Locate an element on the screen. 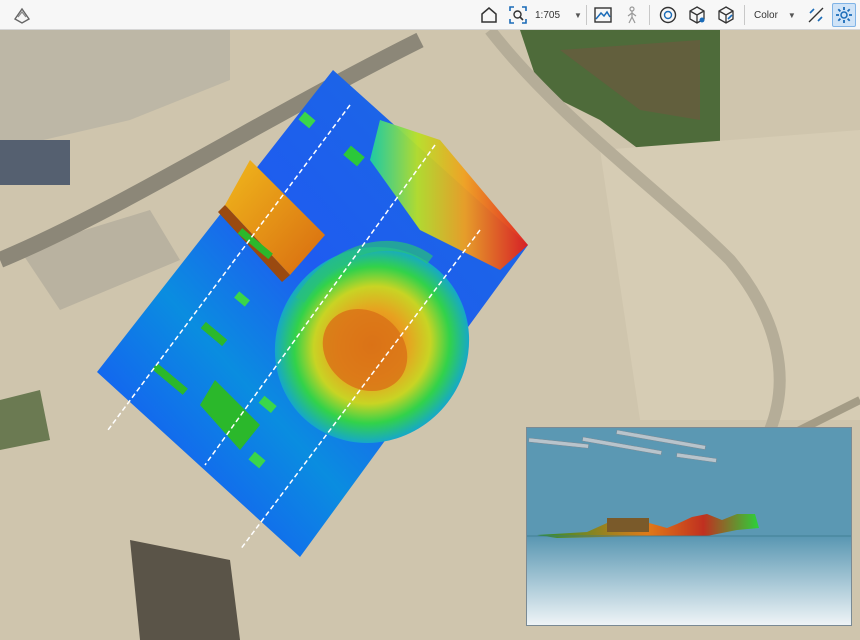  settings-gear-icon is located at coordinates (844, 15).